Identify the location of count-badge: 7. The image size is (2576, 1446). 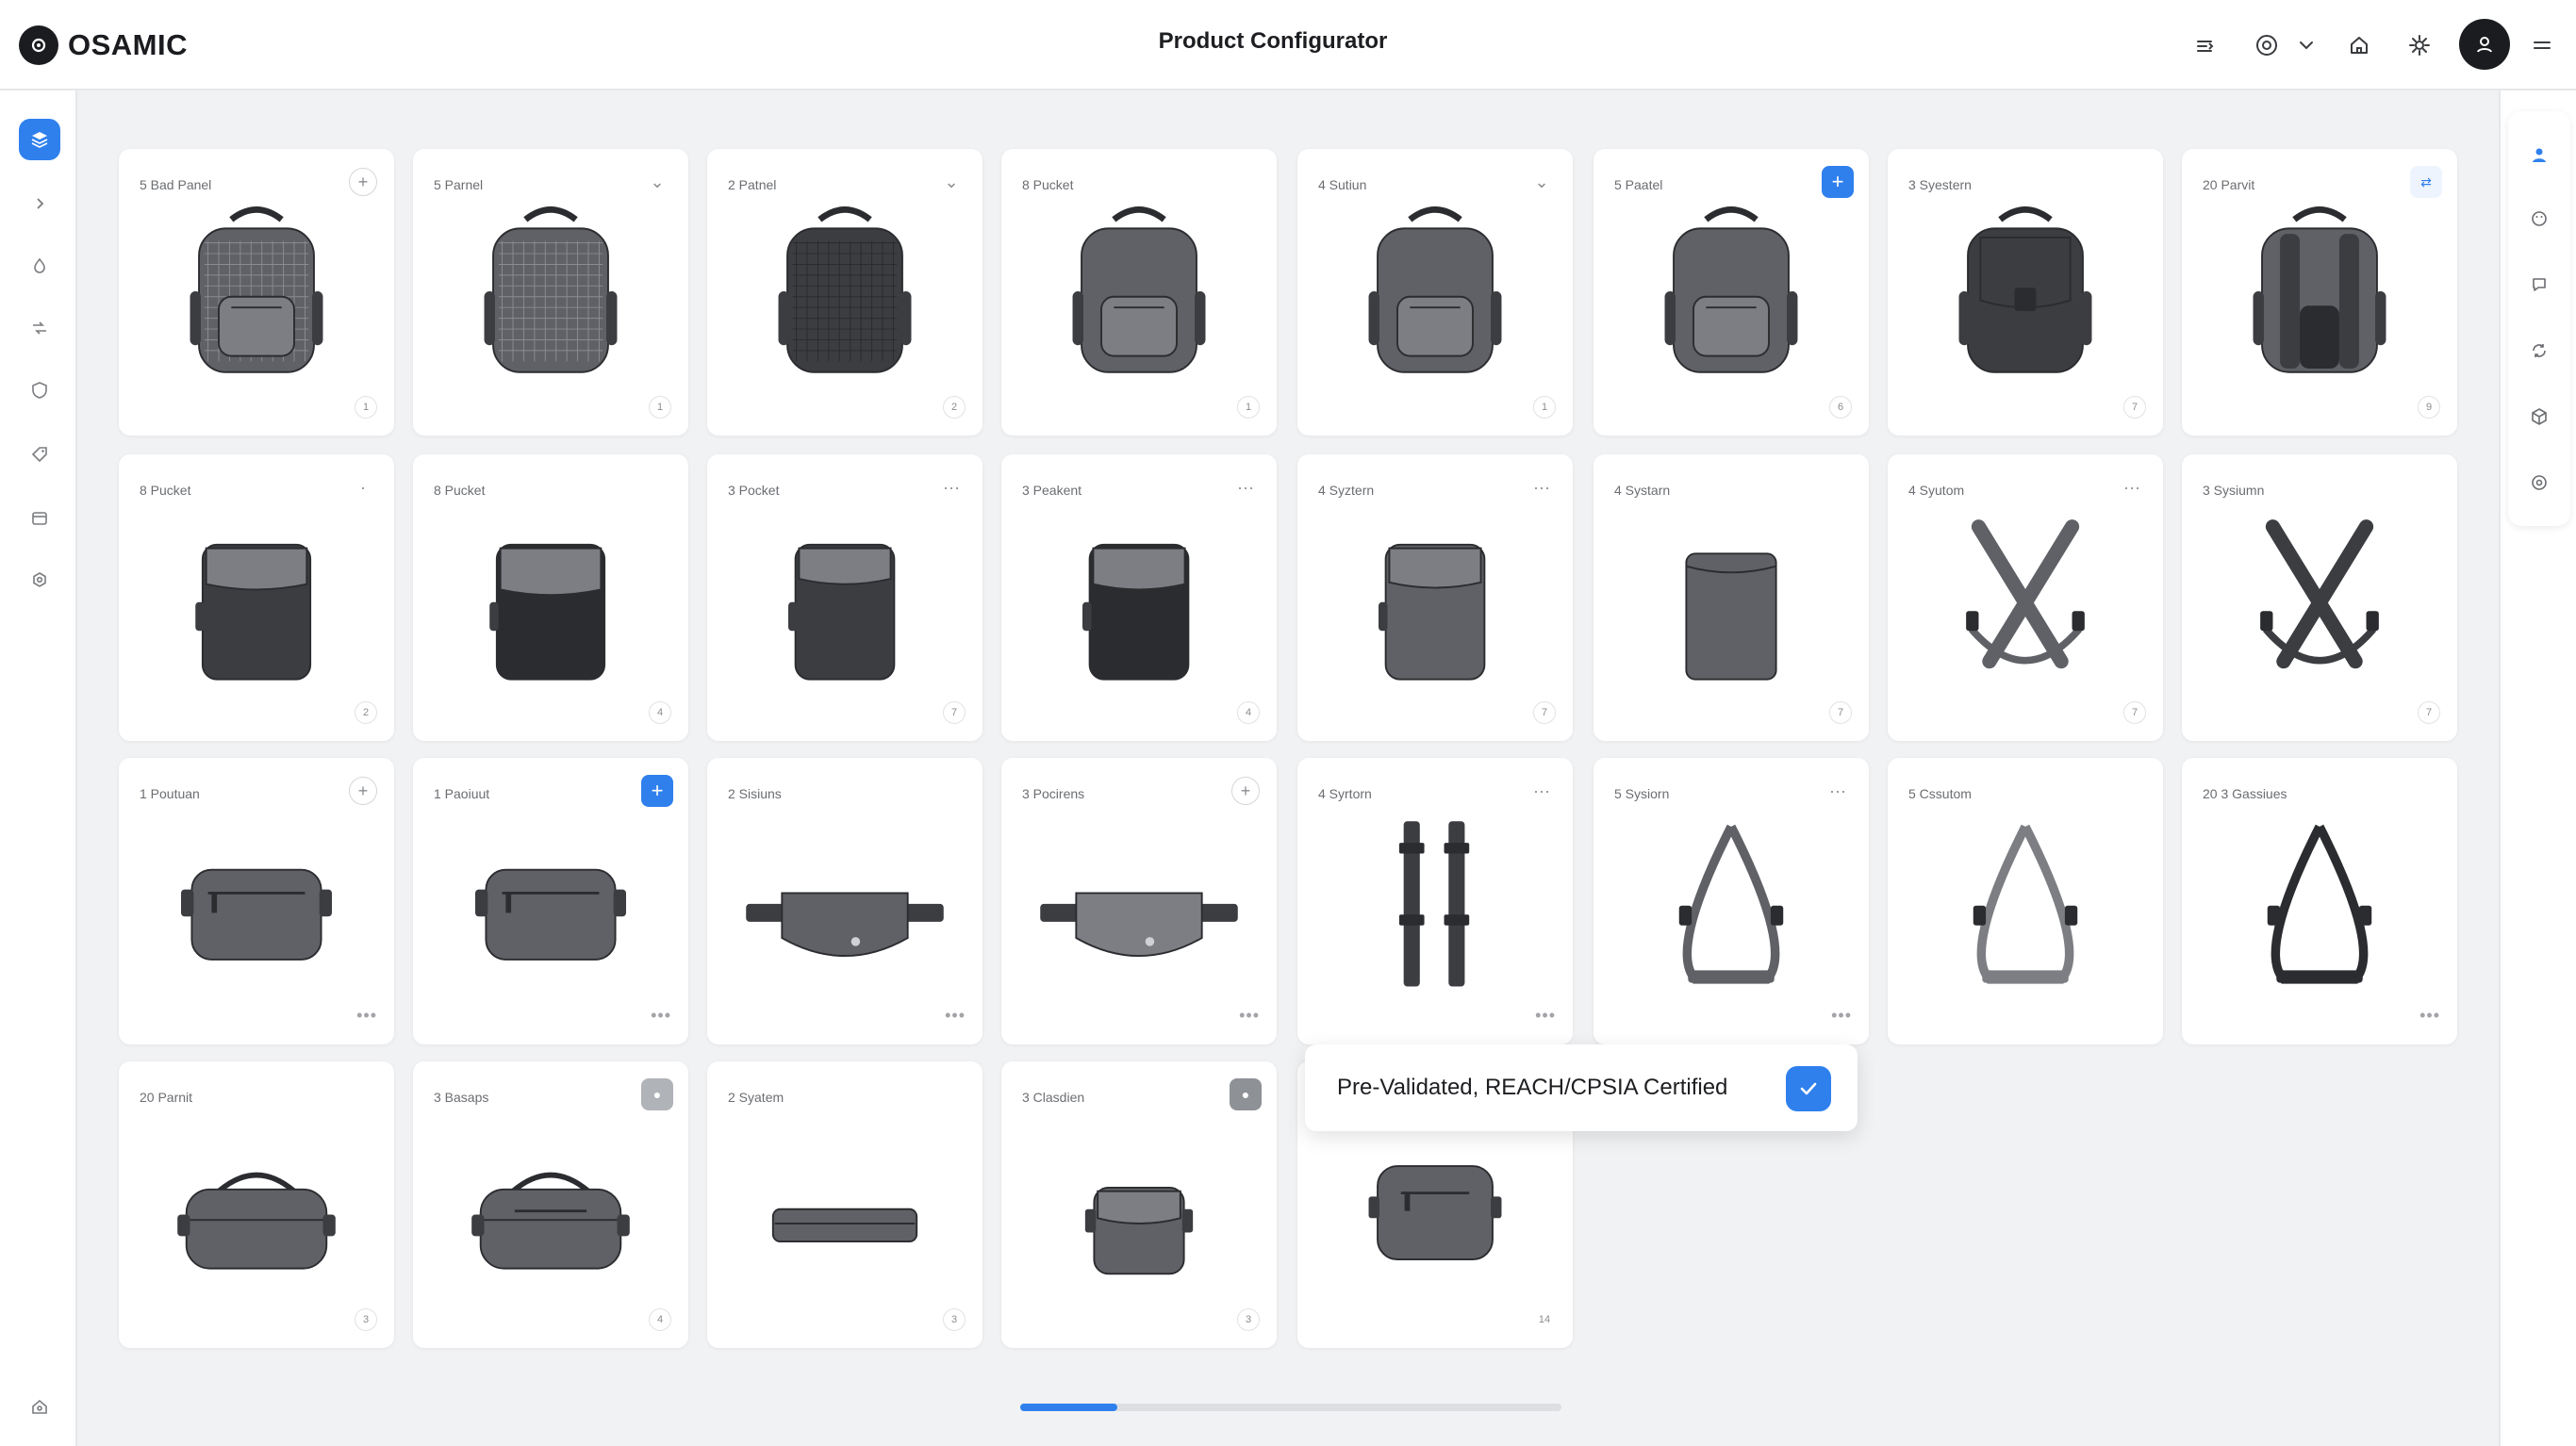
(954, 712).